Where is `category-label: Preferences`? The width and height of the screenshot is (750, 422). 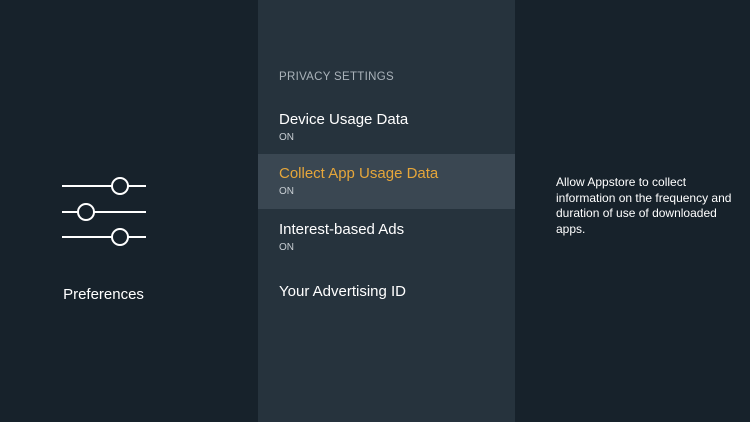 category-label: Preferences is located at coordinates (103, 294).